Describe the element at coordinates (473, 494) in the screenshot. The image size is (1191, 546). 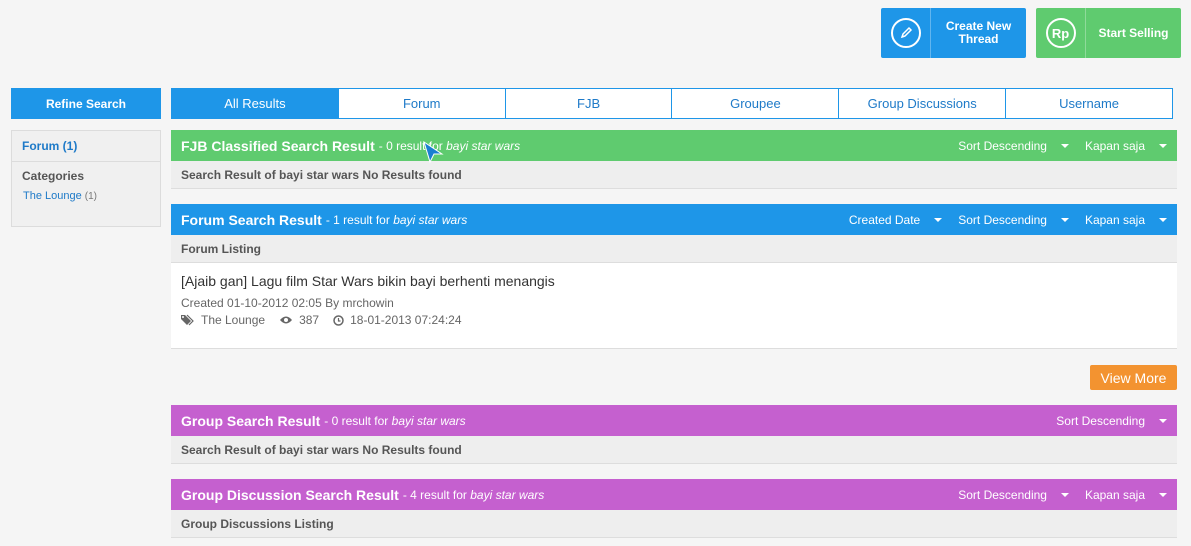
I see `group-discussion-result-count: - 4 result for bayi star wars` at that location.